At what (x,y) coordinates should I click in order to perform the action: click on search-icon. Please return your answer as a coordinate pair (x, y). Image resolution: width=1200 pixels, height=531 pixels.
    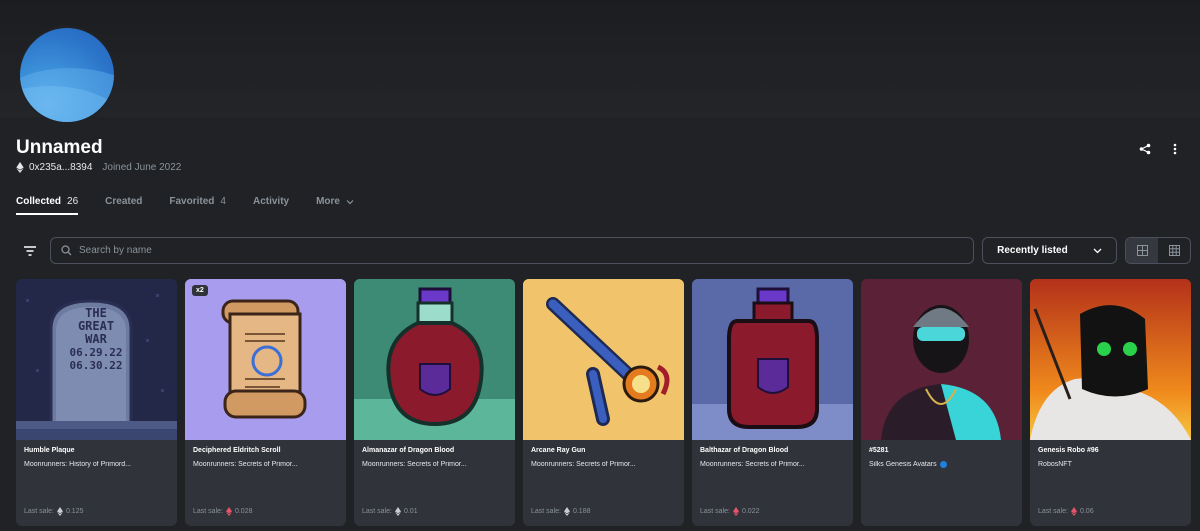
    Looking at the image, I should click on (66, 250).